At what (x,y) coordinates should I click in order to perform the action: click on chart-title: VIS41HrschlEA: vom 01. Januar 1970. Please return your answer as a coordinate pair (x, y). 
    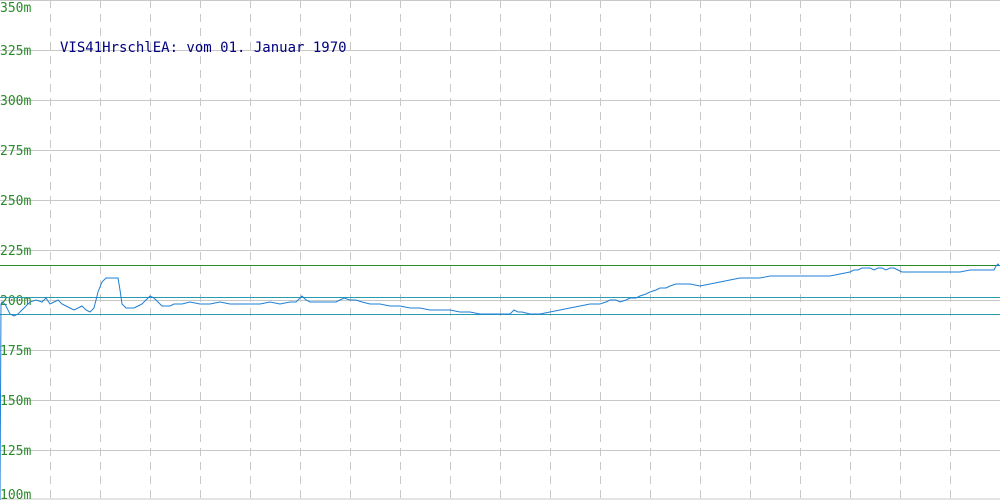
    Looking at the image, I should click on (203, 48).